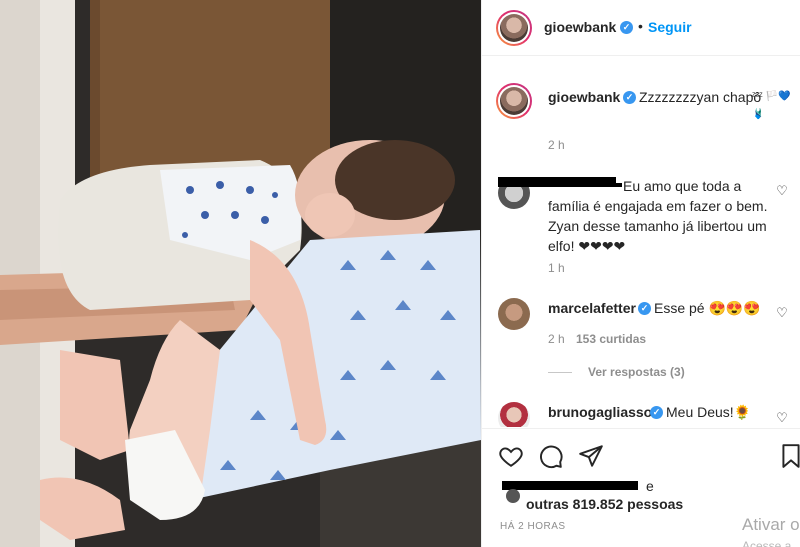  I want to click on view-replies-link: Ver respostas (3), so click(636, 372).